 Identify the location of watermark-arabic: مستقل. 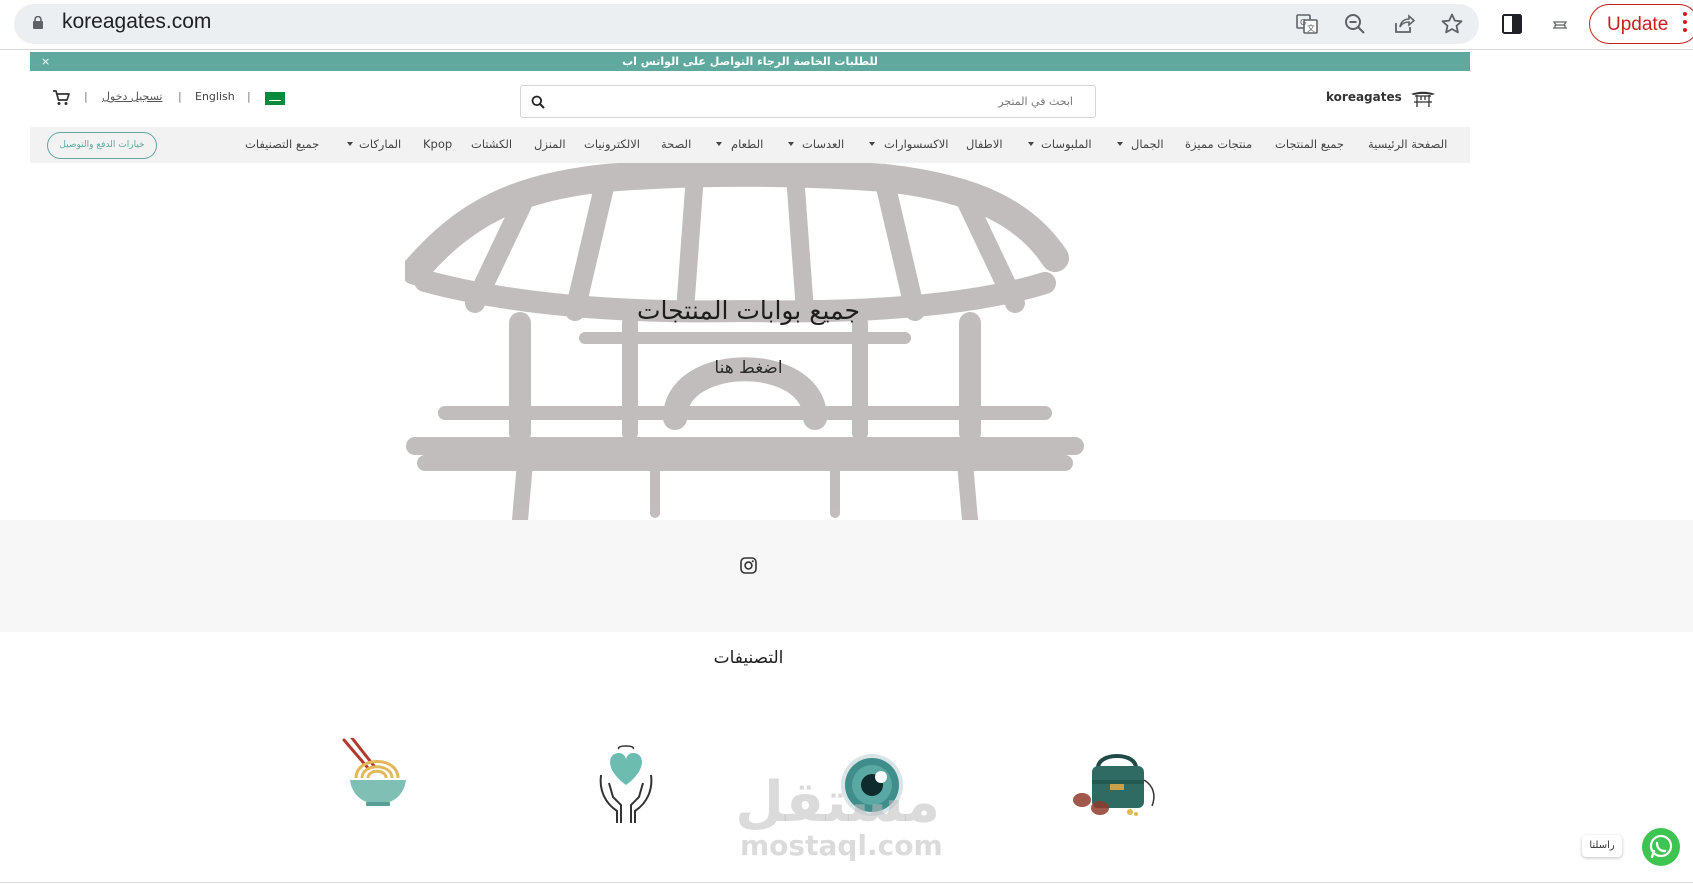
(837, 802).